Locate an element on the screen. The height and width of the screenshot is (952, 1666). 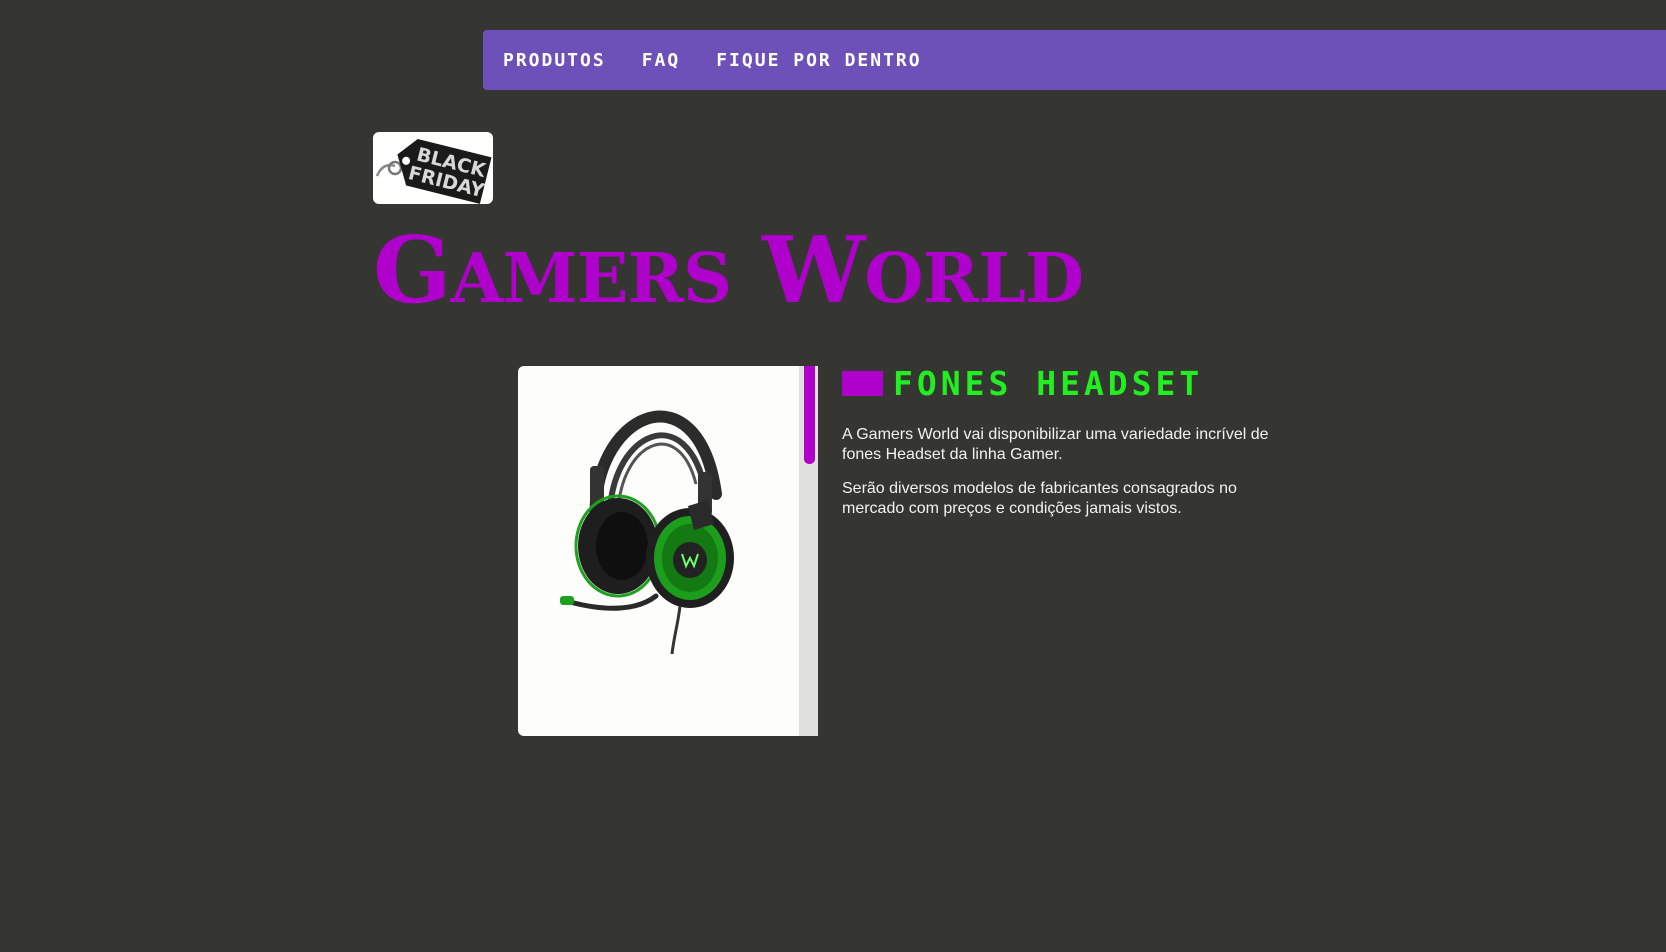
section-heading-text: FONES HEADSET is located at coordinates (1048, 383).